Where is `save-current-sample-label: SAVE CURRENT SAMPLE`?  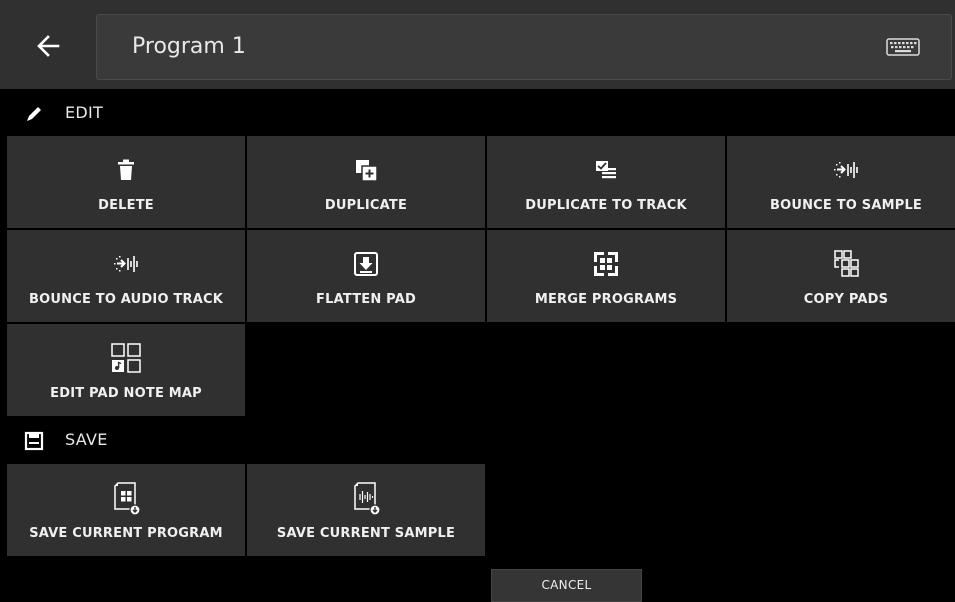
save-current-sample-label: SAVE CURRENT SAMPLE is located at coordinates (366, 533).